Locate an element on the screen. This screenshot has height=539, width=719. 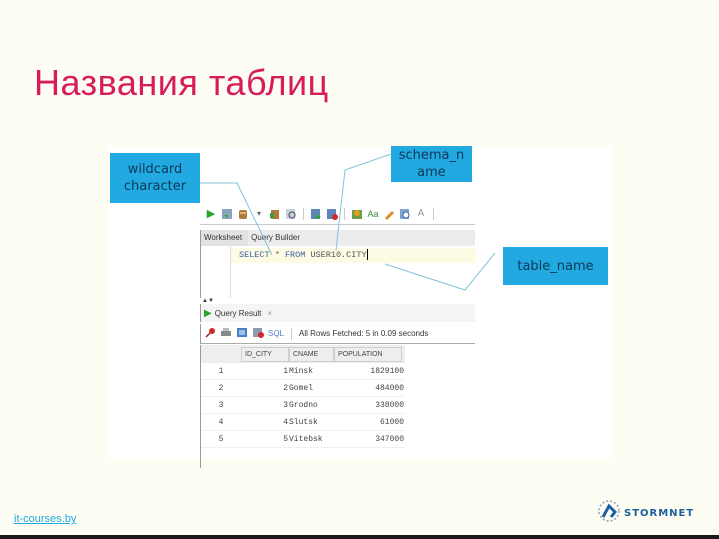
table-row: 4 4 Slutsk 61000 is located at coordinates (303, 422).